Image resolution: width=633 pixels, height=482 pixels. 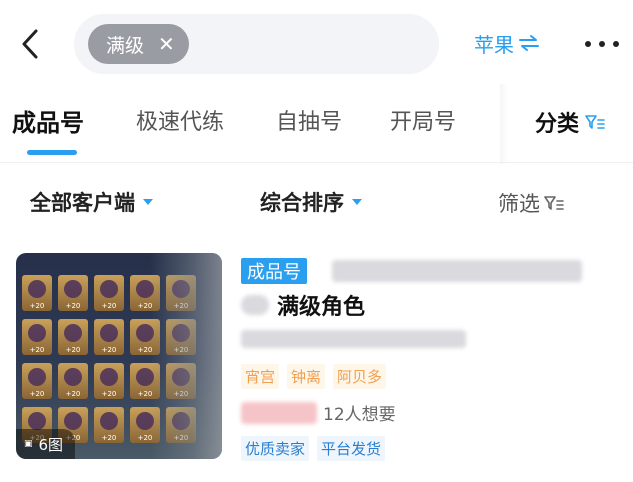 What do you see at coordinates (557, 124) in the screenshot?
I see `category-label: 分类` at bounding box center [557, 124].